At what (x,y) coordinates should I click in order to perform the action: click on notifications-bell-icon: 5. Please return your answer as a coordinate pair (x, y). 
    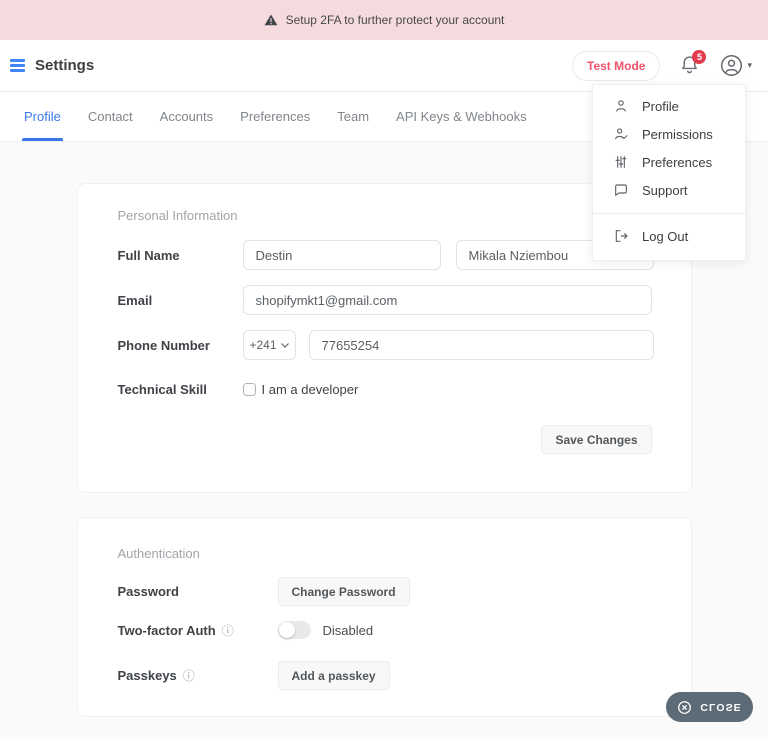
    Looking at the image, I should click on (693, 63).